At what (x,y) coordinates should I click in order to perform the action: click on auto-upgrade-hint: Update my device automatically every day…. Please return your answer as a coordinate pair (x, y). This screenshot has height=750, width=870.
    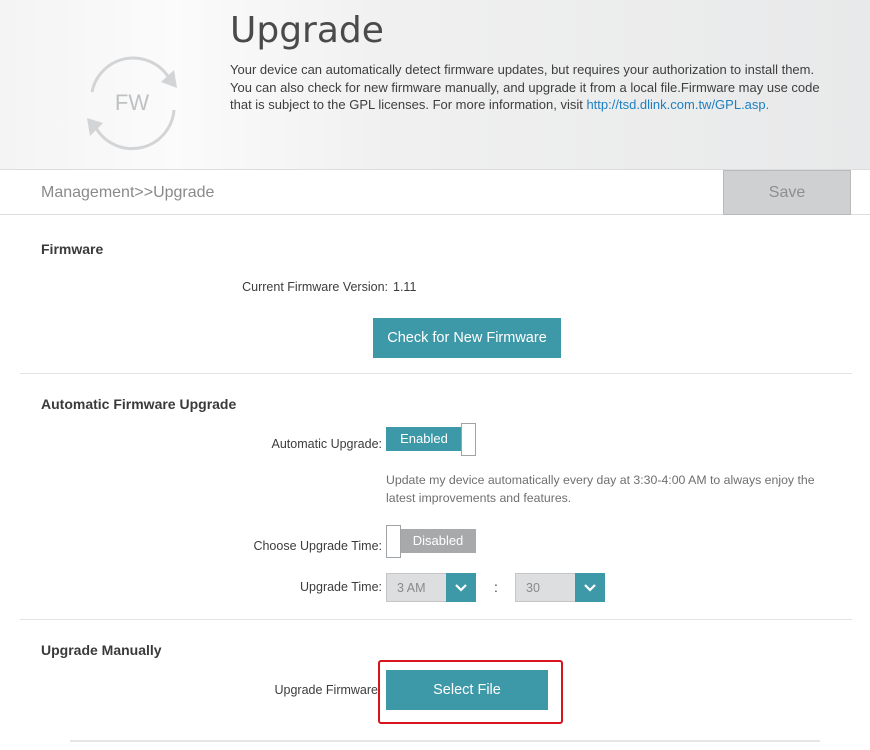
    Looking at the image, I should click on (600, 489).